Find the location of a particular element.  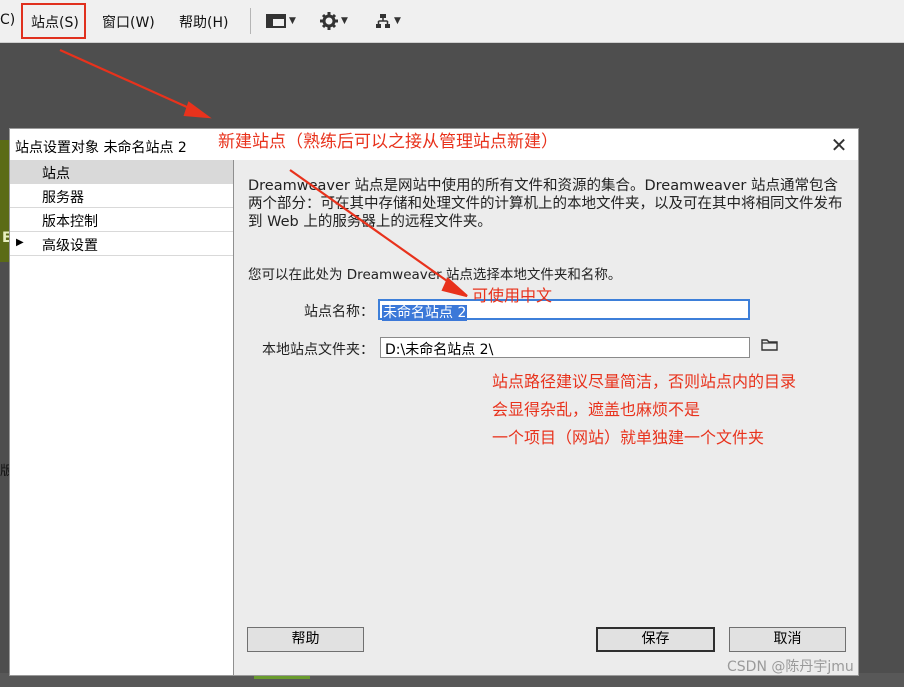

help-button: 帮助 is located at coordinates (305, 639).